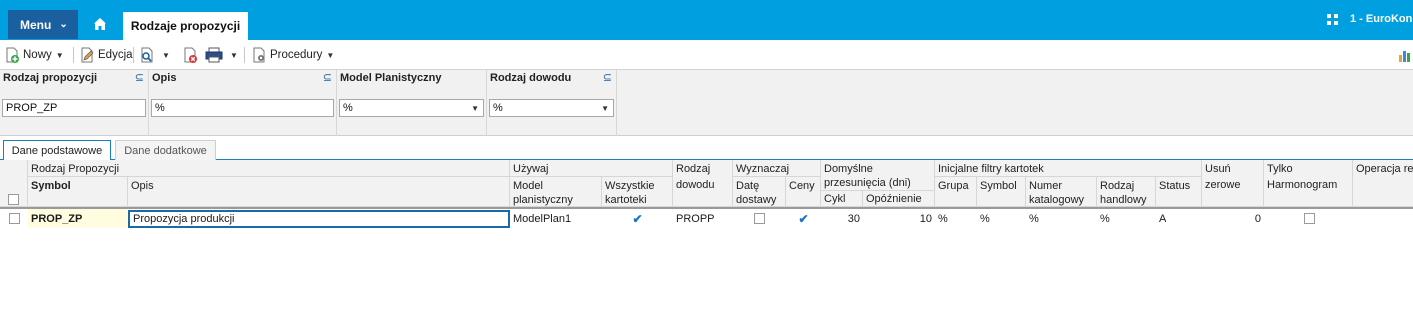 The image size is (1413, 317). I want to click on header-cykl: Cykl, so click(842, 199).